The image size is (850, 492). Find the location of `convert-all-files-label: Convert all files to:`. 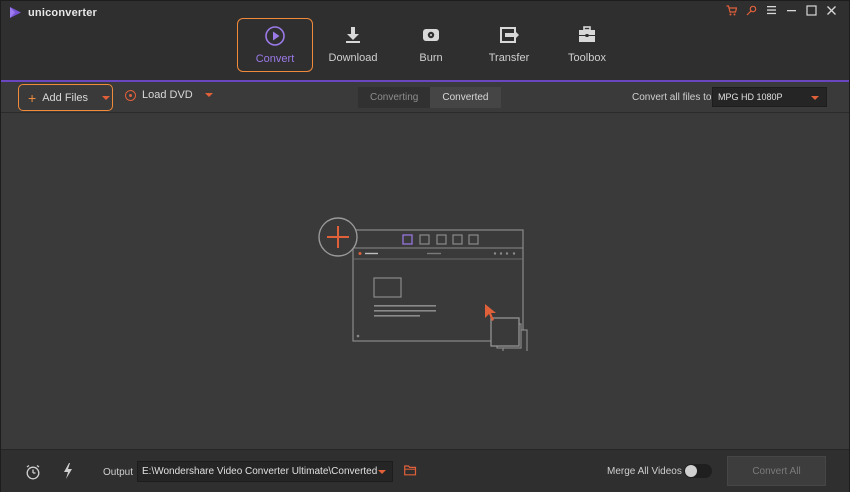

convert-all-files-label: Convert all files to: is located at coordinates (673, 97).